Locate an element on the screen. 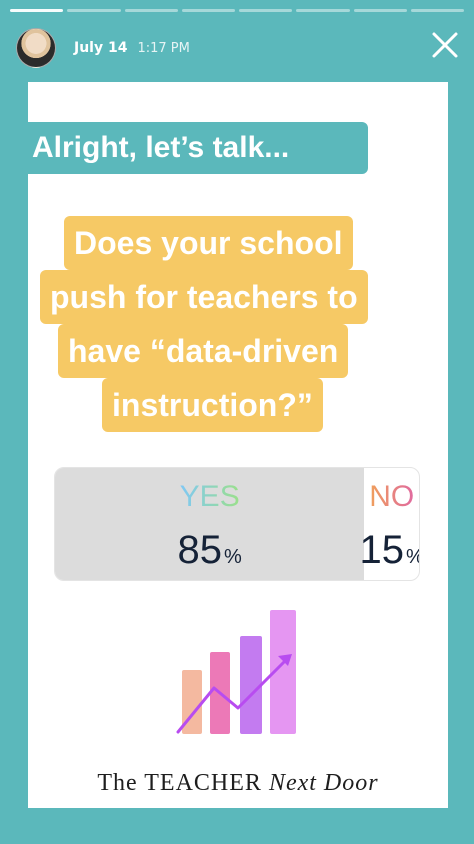 This screenshot has height=844, width=474. question-line: push for teachers to is located at coordinates (204, 297).